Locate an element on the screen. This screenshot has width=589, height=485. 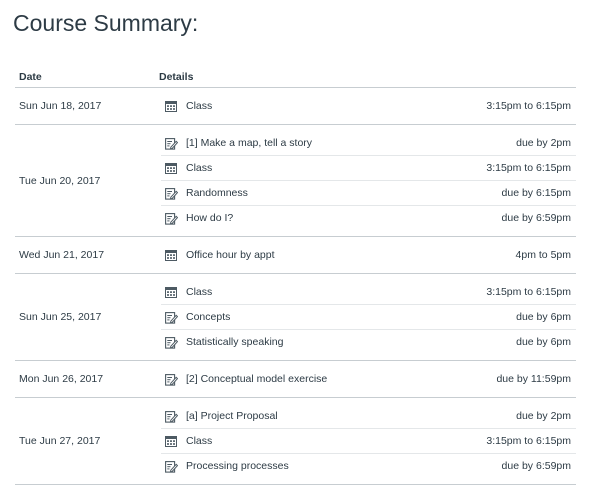
details-column-header: Details is located at coordinates (176, 77).